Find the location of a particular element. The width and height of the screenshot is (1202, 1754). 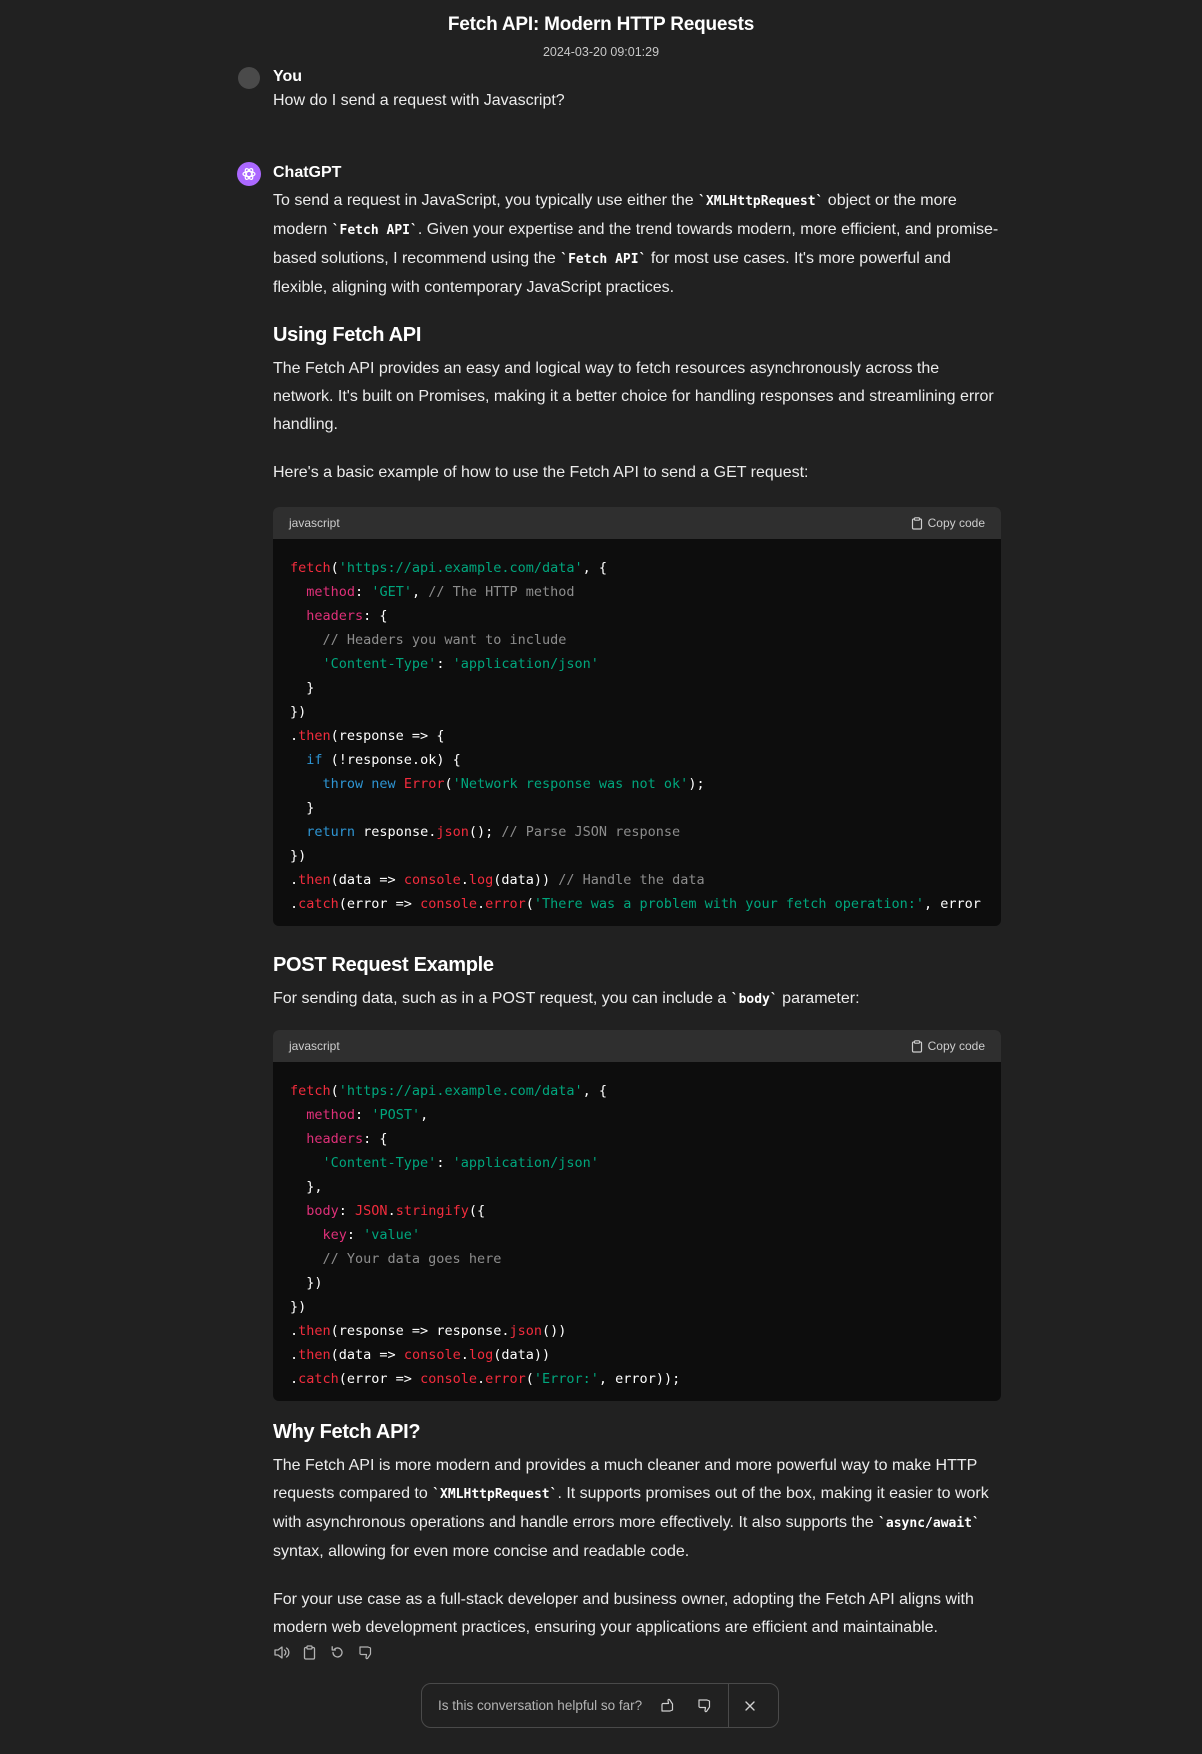

code-token: ({ is located at coordinates (477, 1211).